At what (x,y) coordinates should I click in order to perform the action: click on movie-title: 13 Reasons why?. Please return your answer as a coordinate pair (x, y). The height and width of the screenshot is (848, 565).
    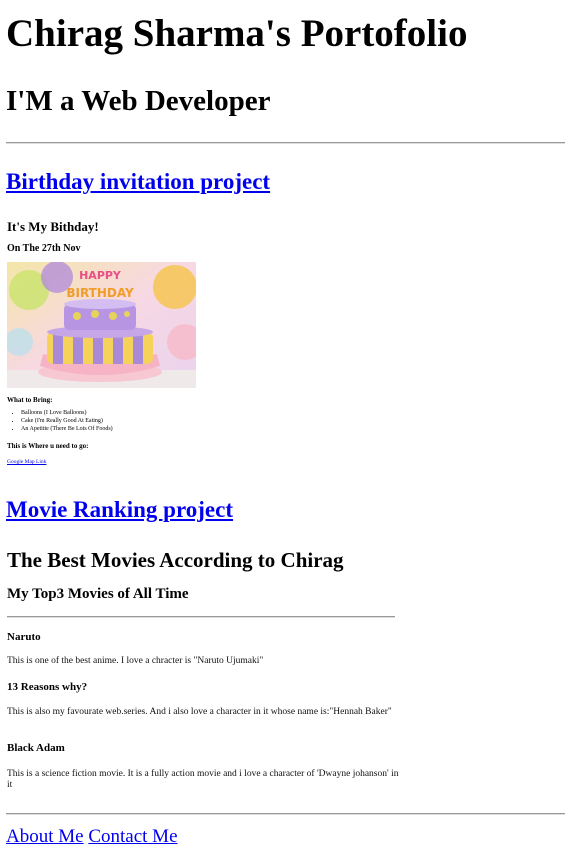
    Looking at the image, I should click on (47, 687).